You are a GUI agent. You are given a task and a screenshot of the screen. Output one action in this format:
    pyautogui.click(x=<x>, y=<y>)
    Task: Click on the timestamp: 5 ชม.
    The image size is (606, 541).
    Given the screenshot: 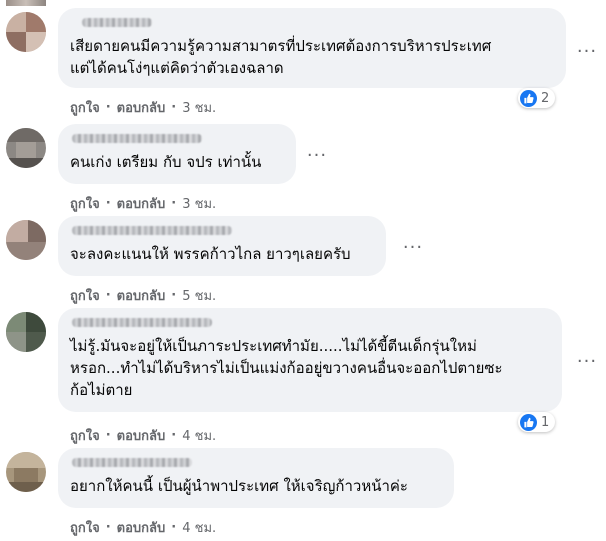 What is the action you would take?
    pyautogui.click(x=199, y=295)
    